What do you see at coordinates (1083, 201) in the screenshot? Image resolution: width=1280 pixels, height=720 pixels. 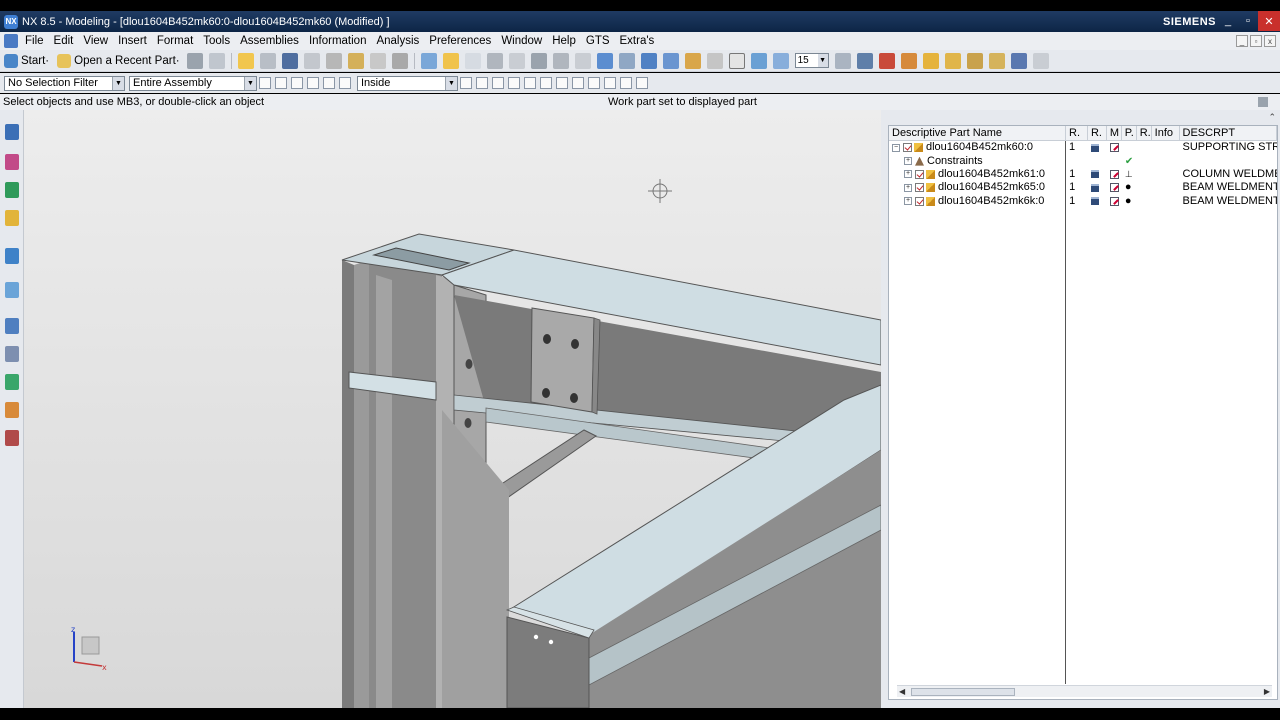 I see `tree-row: + dlou1604B452mk6k:0 1 ● BEAM WELDMENT` at bounding box center [1083, 201].